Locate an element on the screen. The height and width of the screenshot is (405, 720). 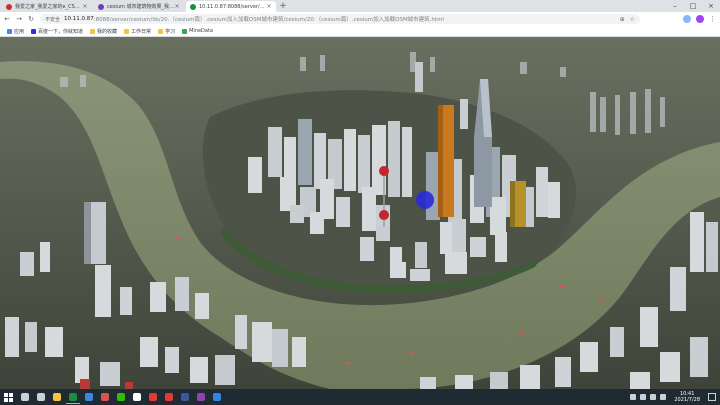
globe-favicon-icon is located at coordinates (193, 6).